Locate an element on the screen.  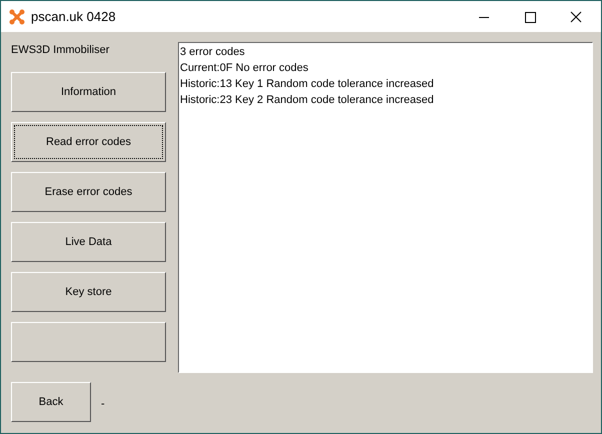
window-title: pscan.uk 0428 is located at coordinates (73, 17).